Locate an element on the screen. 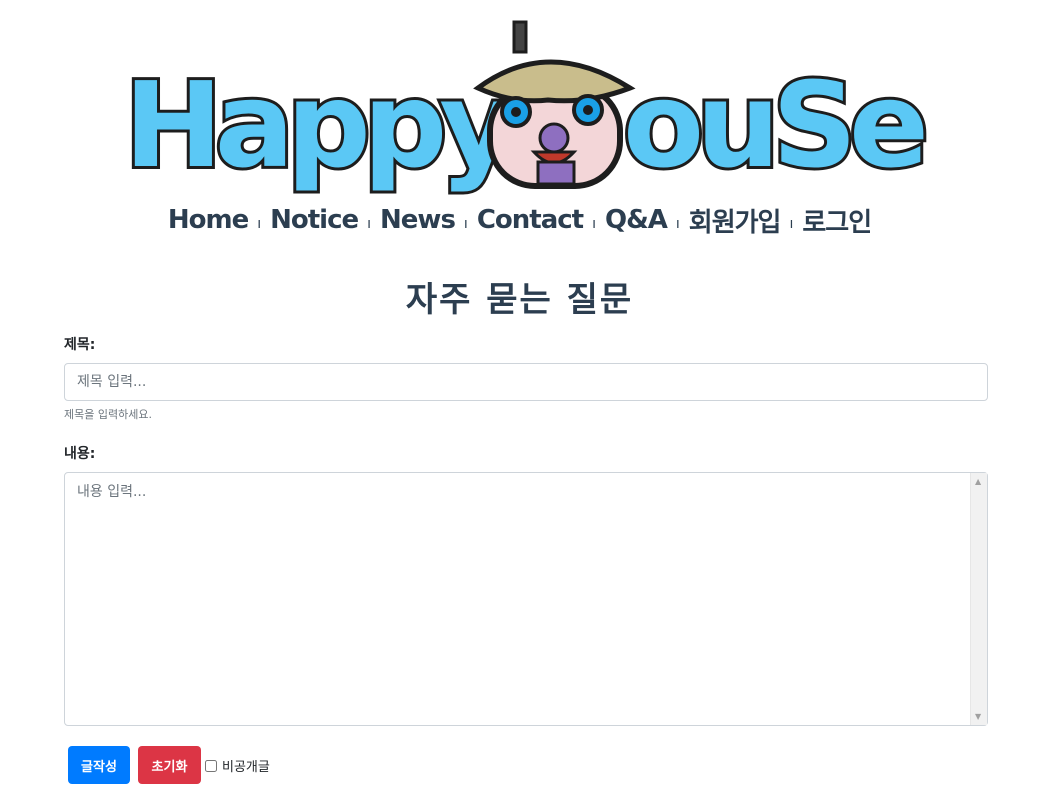  title-help-text: 제목을 입력하세요. is located at coordinates (108, 414).